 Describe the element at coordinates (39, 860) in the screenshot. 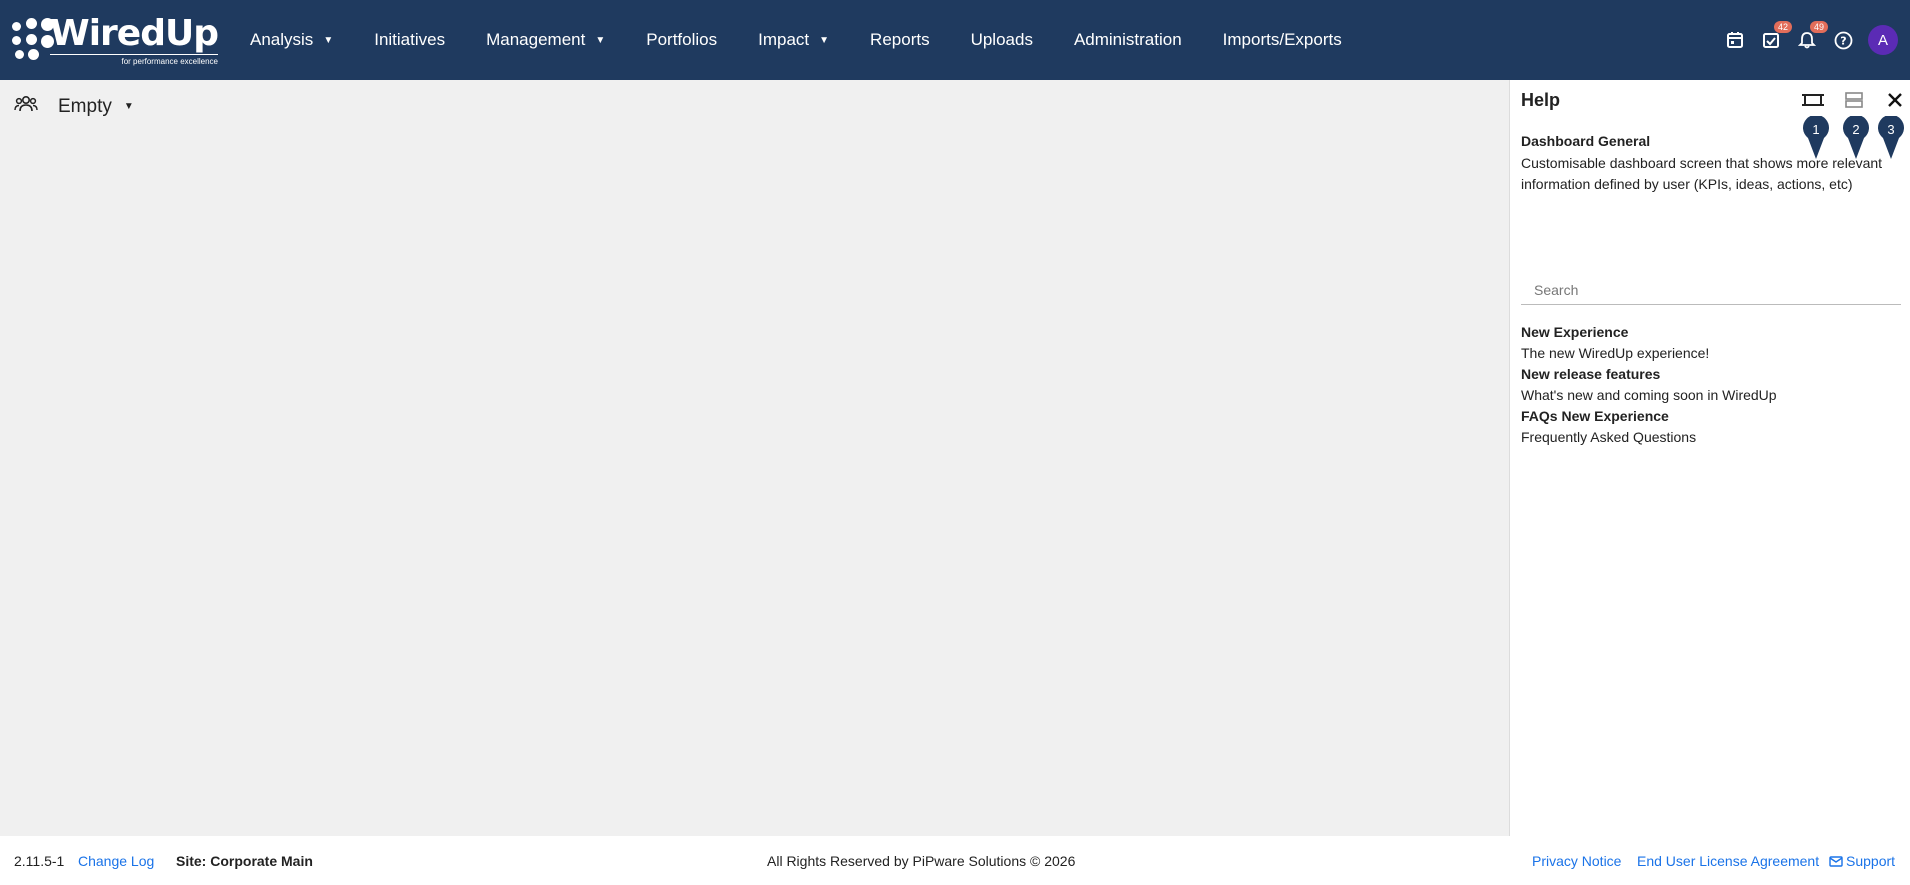

I see `version-label: 2.11.5-1` at that location.